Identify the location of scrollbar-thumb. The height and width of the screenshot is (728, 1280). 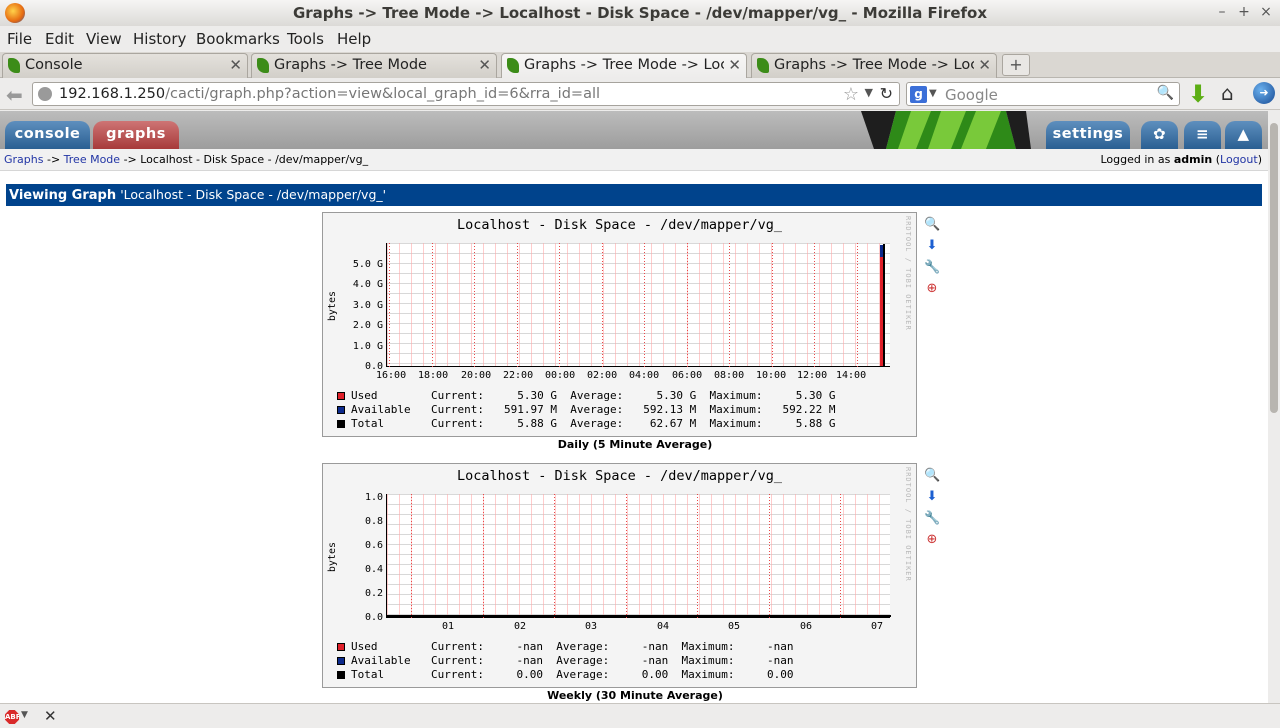
(1274, 268).